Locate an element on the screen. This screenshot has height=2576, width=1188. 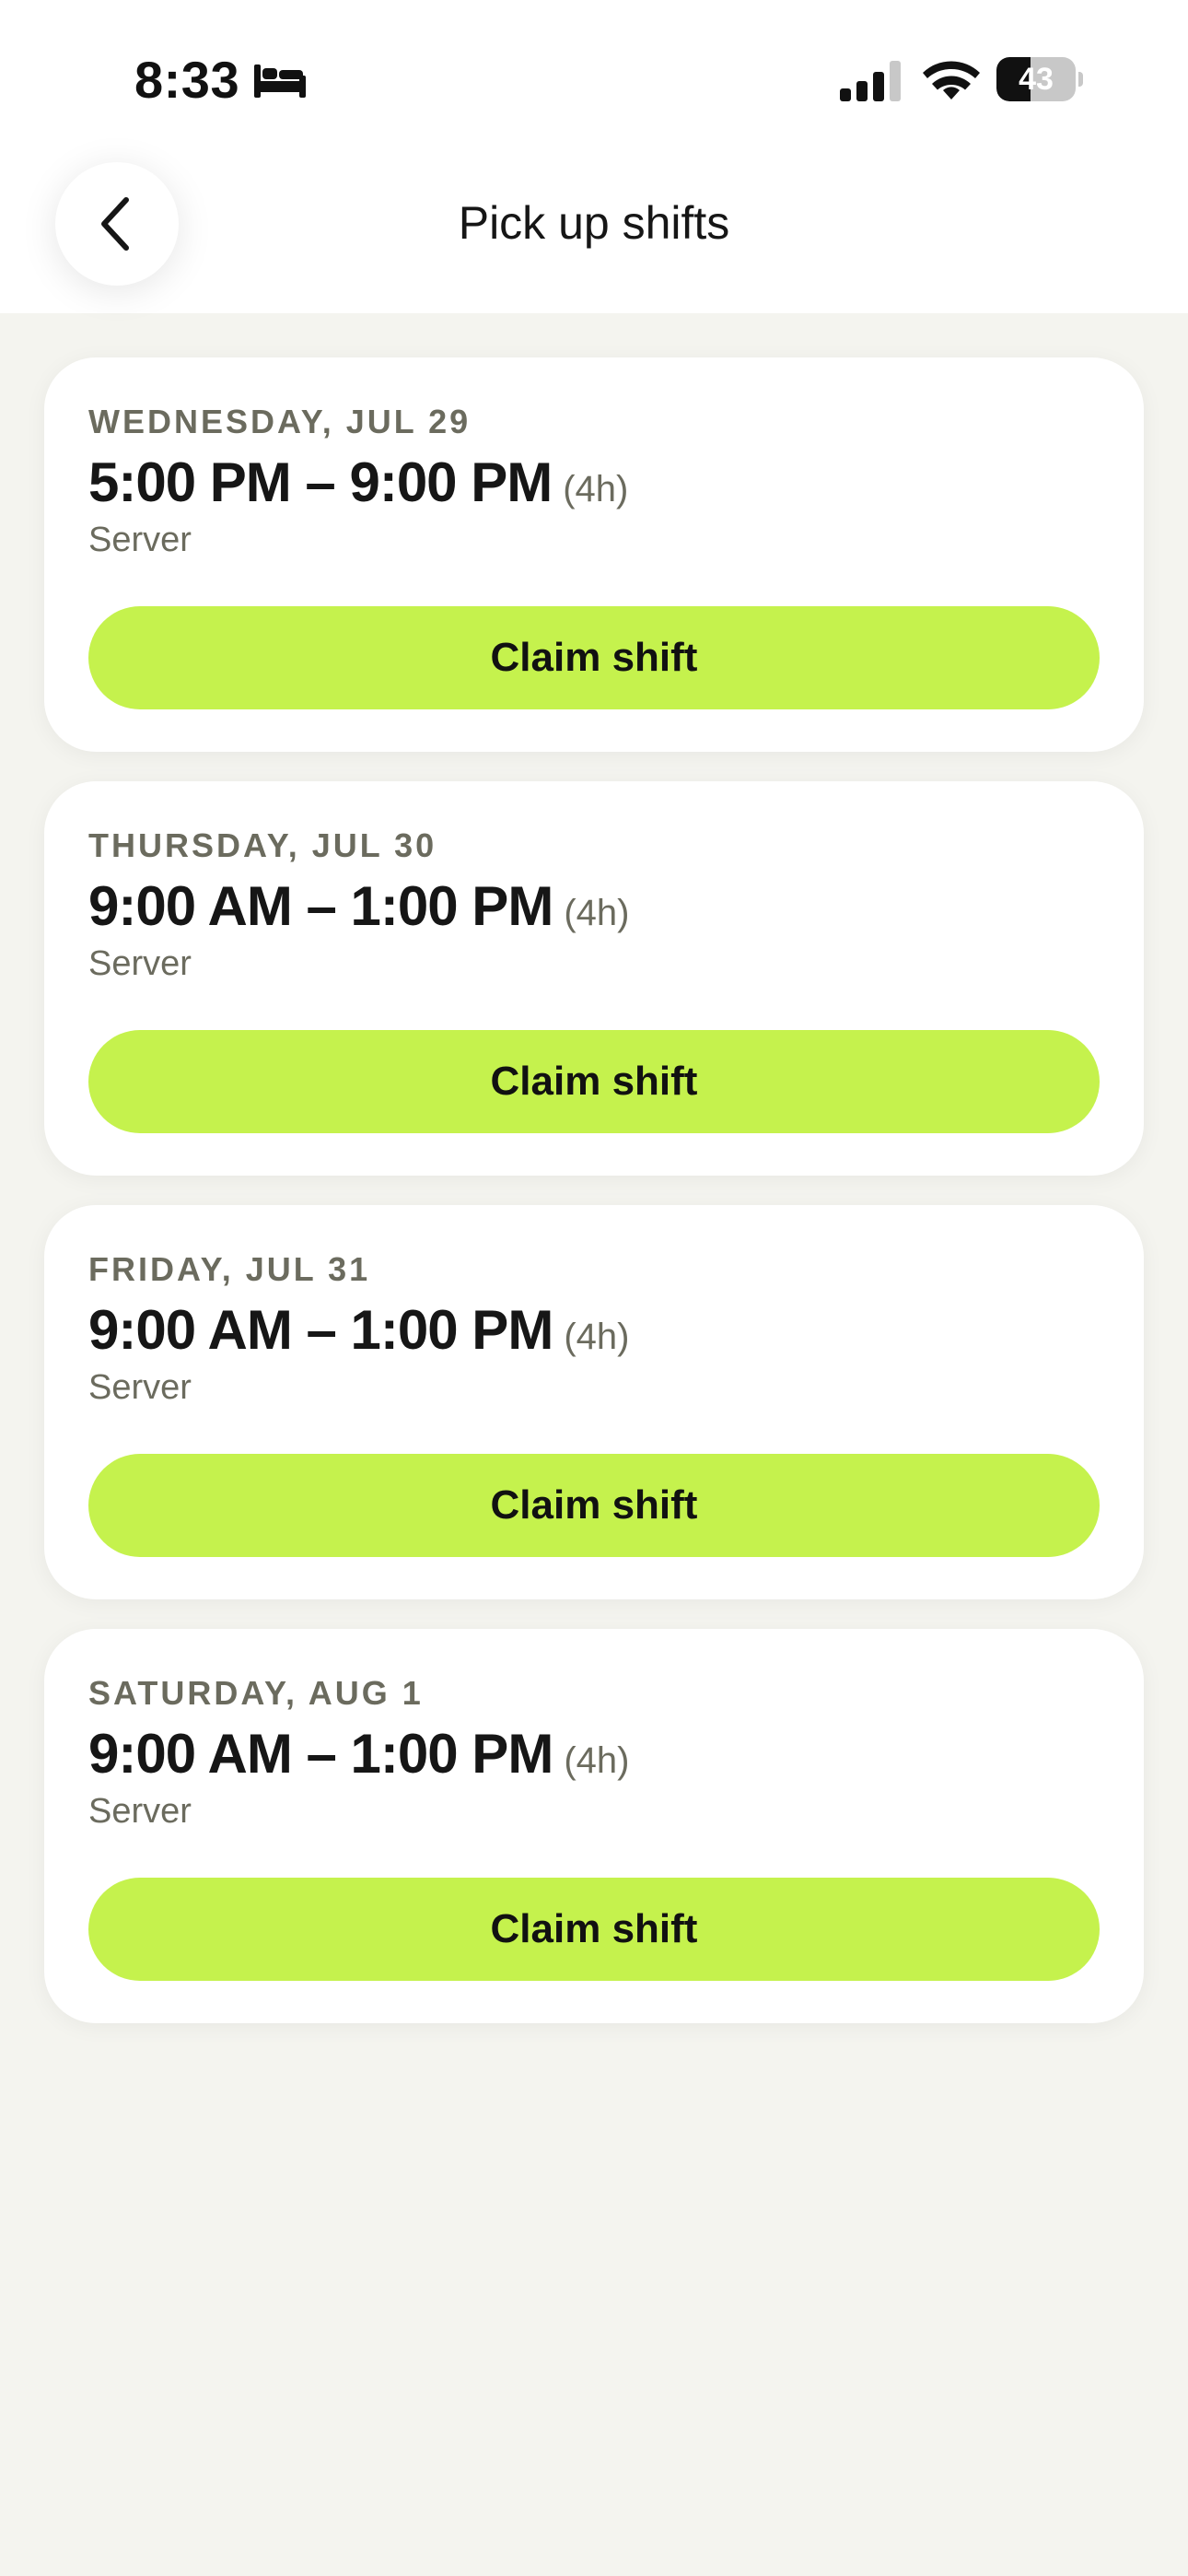
status-bar: 8:33 43 is located at coordinates (594, 73).